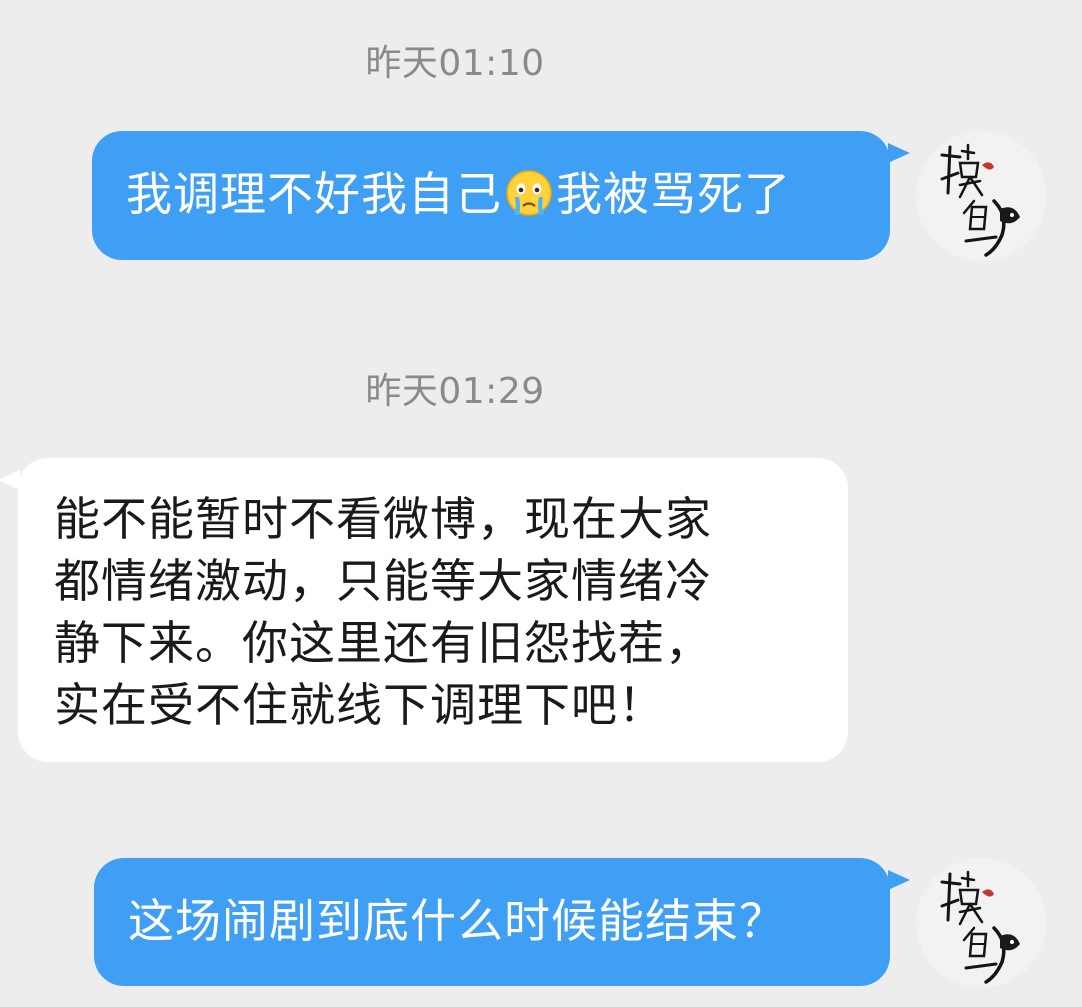  Describe the element at coordinates (455, 391) in the screenshot. I see `timestamp: 昨天01:29` at that location.